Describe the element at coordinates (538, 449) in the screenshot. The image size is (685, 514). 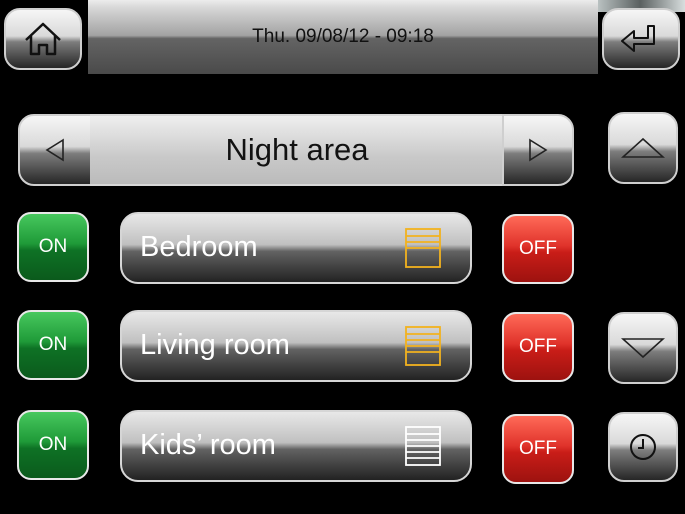
I see `kids-room-off-button: OFF` at that location.